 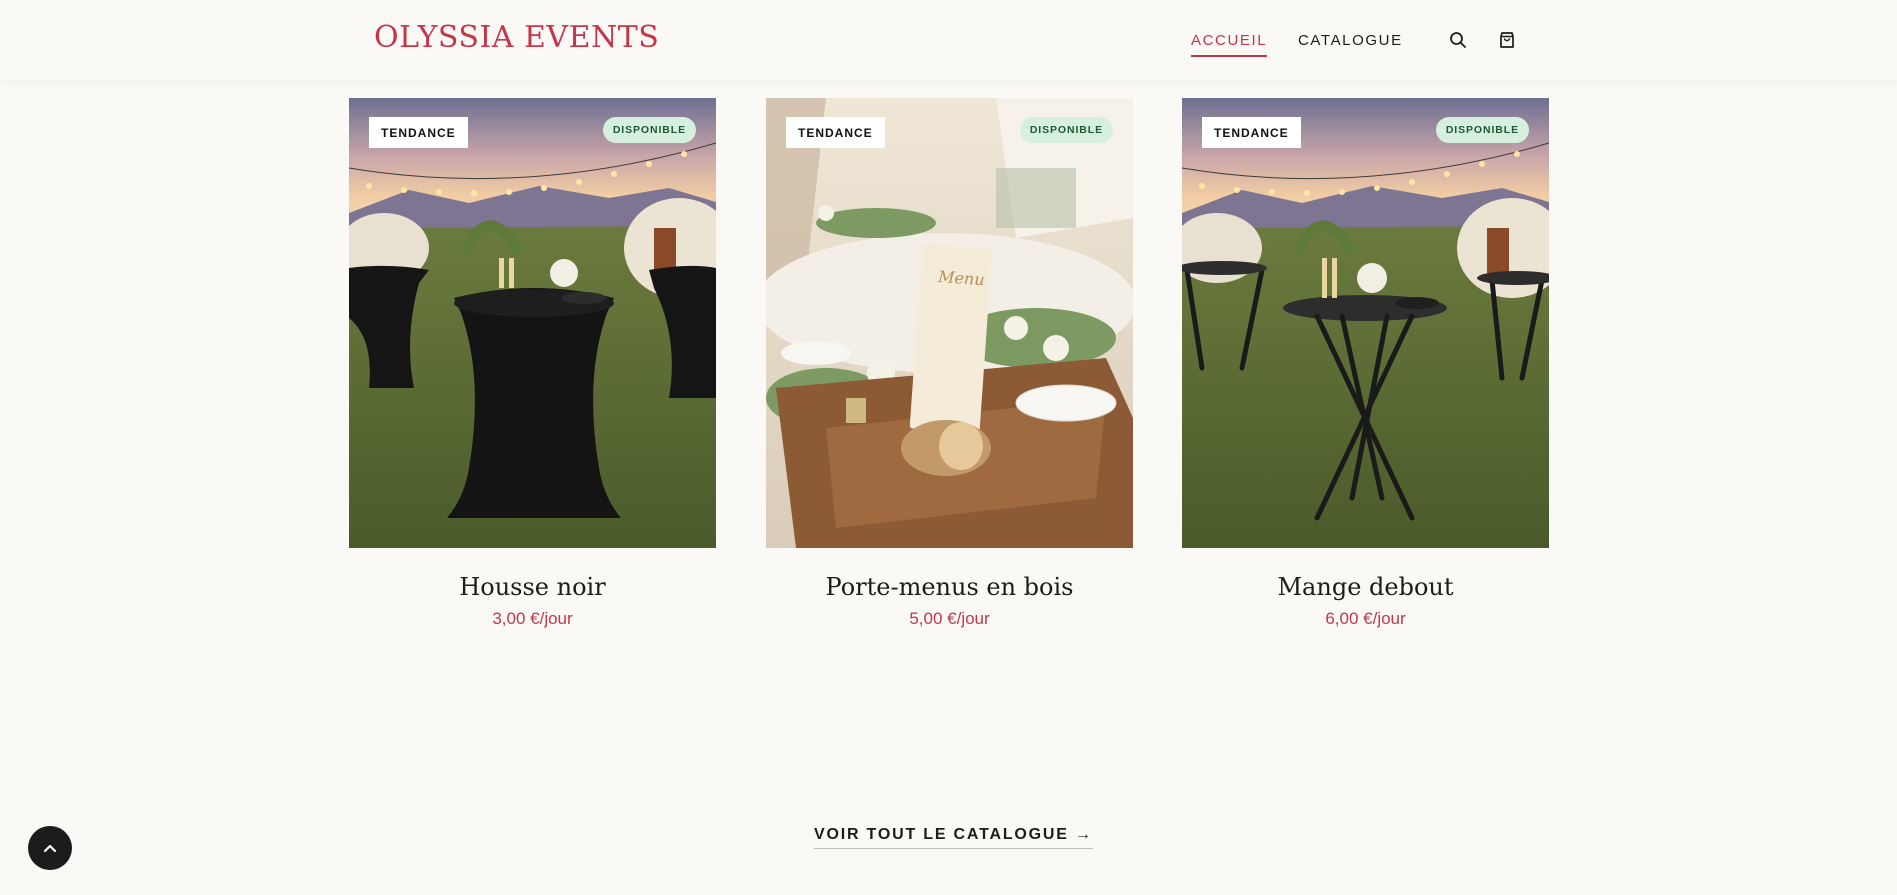 I want to click on product-price: 5,00 €/jour, so click(x=949, y=618).